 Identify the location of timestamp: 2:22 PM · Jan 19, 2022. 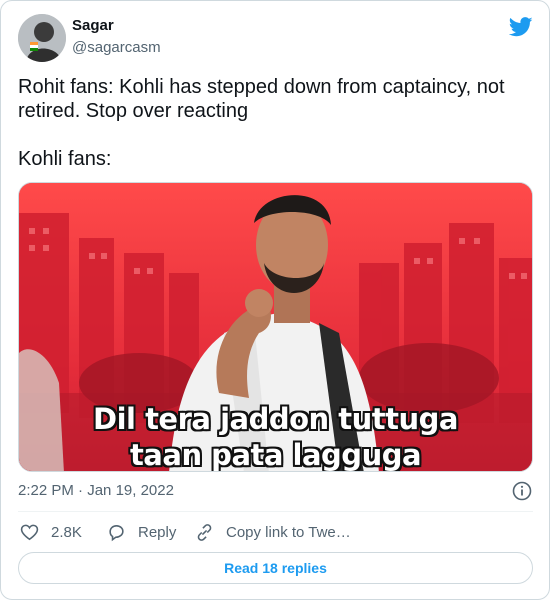
(96, 490).